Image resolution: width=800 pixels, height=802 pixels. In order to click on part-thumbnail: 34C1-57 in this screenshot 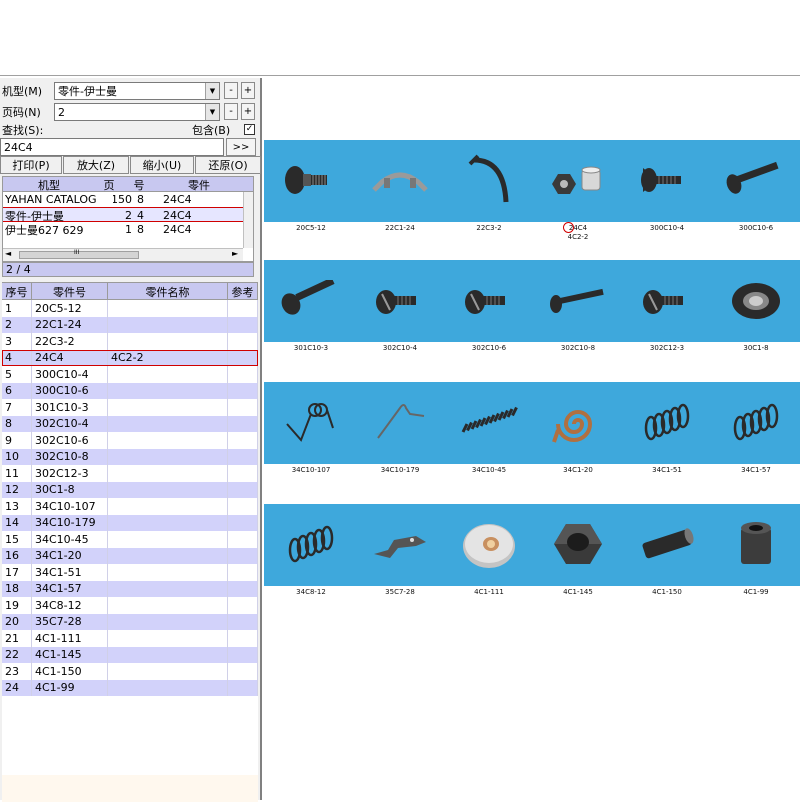, I will do `click(756, 432)`.